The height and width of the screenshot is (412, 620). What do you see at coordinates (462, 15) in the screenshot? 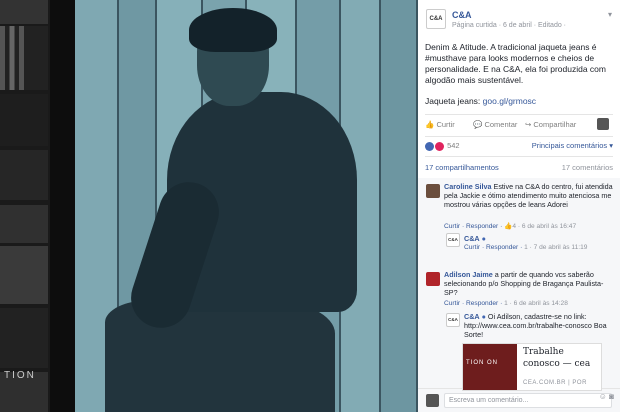
I see `page-name-link: C&A` at bounding box center [462, 15].